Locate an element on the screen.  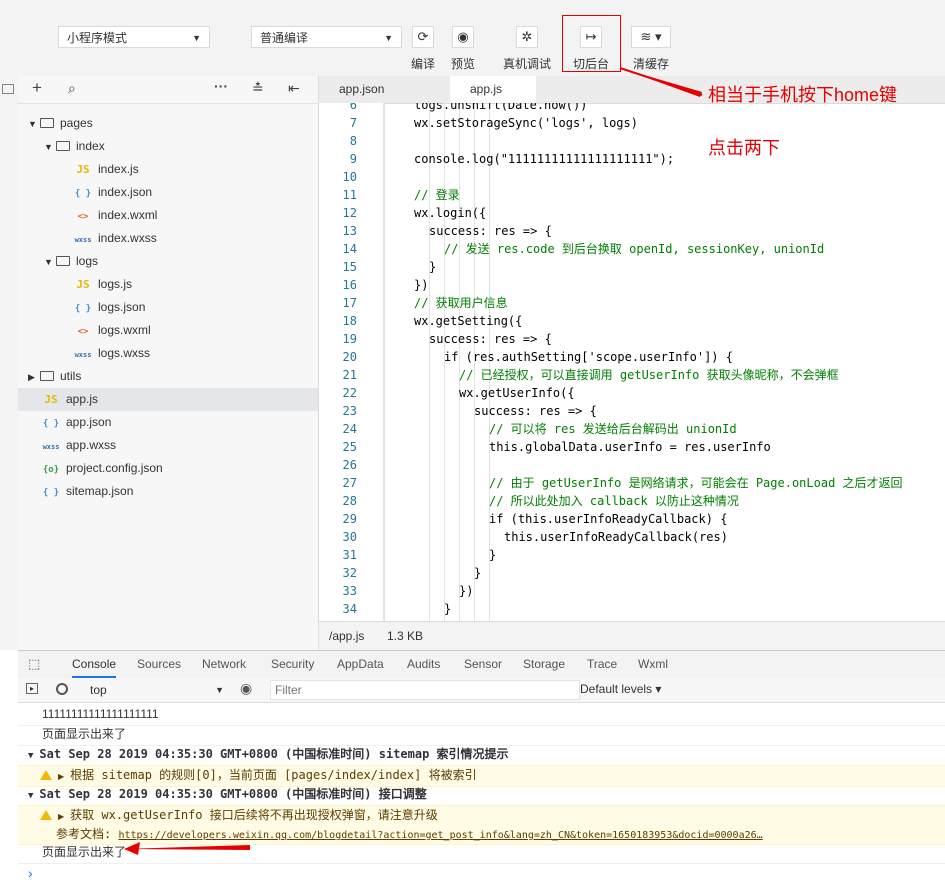
context-value: top is located at coordinates (98, 690).